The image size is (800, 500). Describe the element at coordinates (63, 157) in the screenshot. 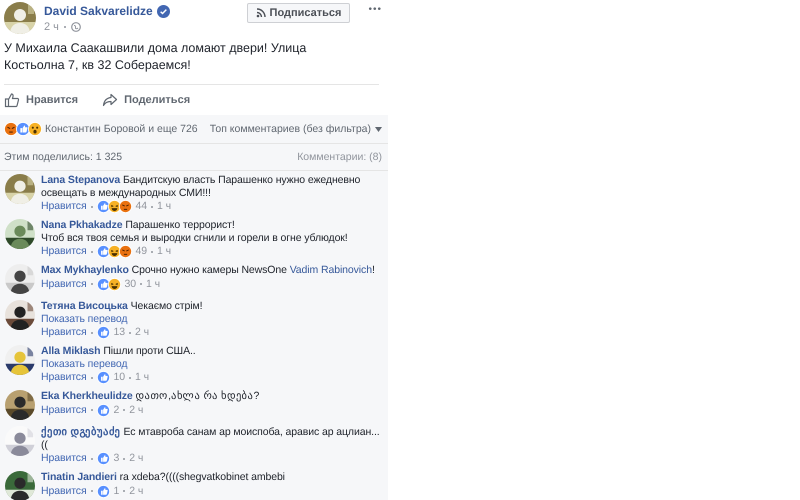

I see `shares-count: Этим поделились: 1 325` at that location.